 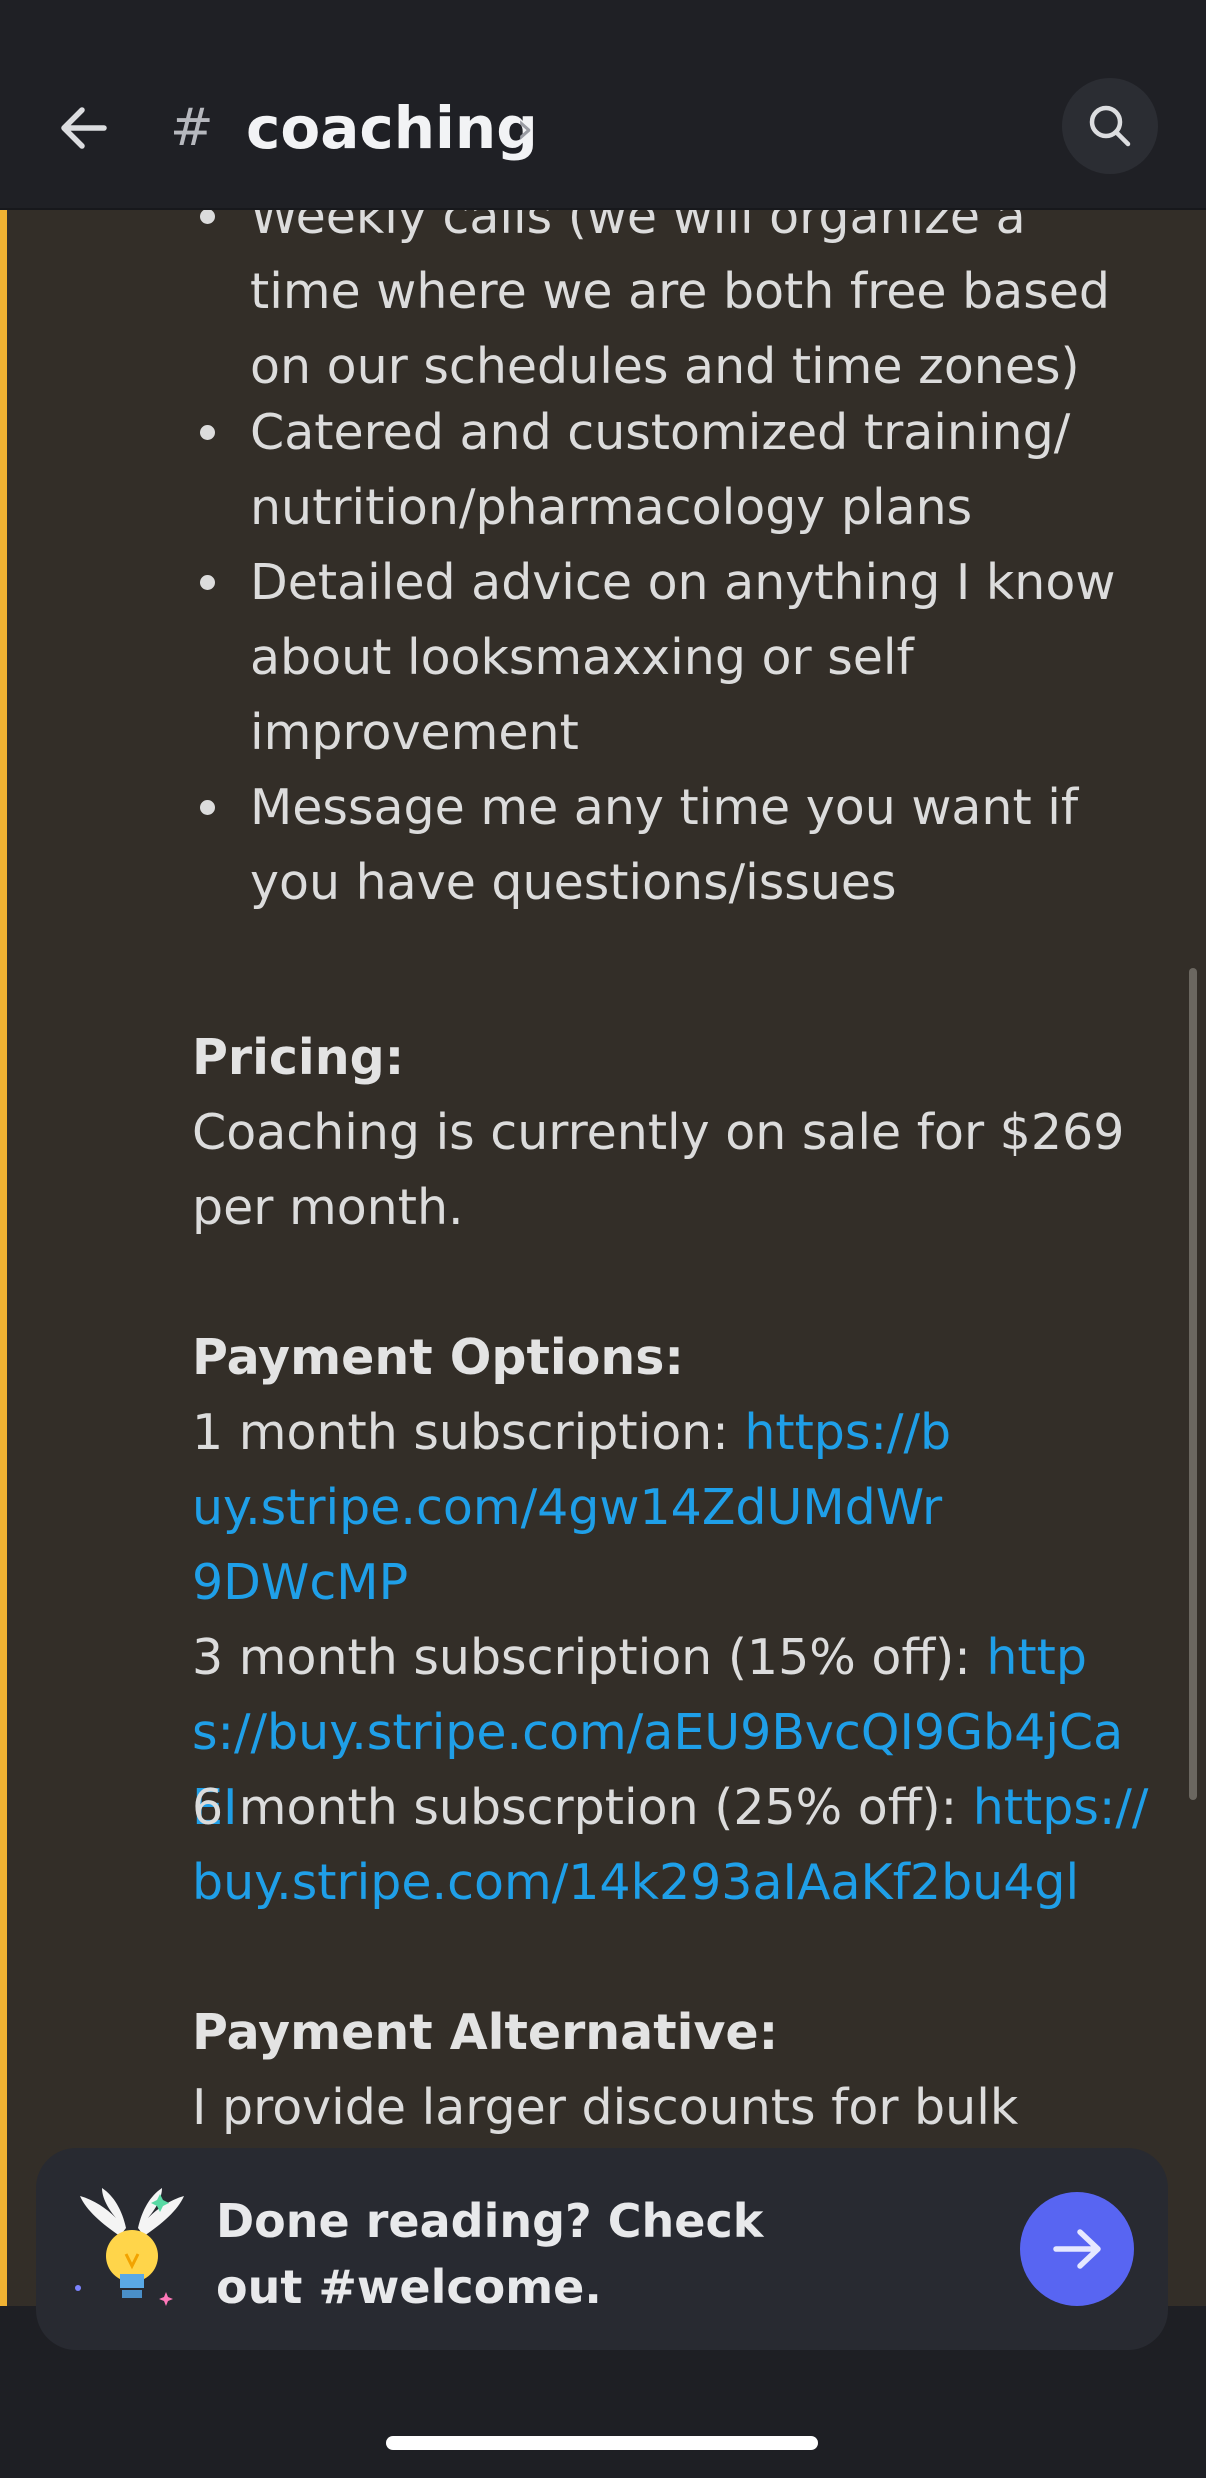 I want to click on channel-header: # coaching ›, so click(x=603, y=105).